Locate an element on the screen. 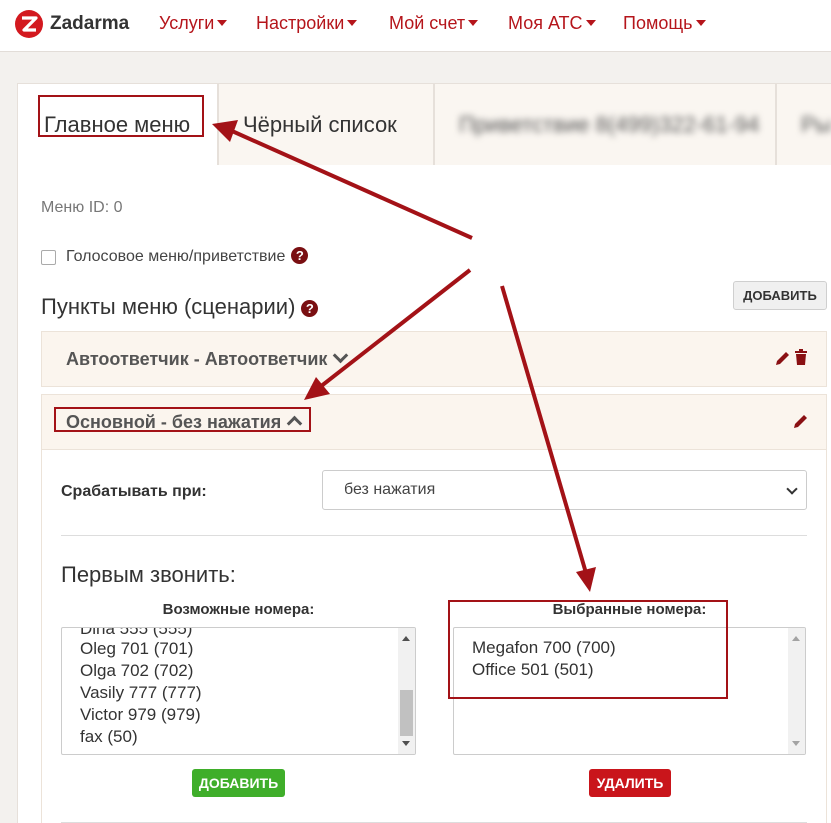 The height and width of the screenshot is (823, 831). divider is located at coordinates (434, 535).